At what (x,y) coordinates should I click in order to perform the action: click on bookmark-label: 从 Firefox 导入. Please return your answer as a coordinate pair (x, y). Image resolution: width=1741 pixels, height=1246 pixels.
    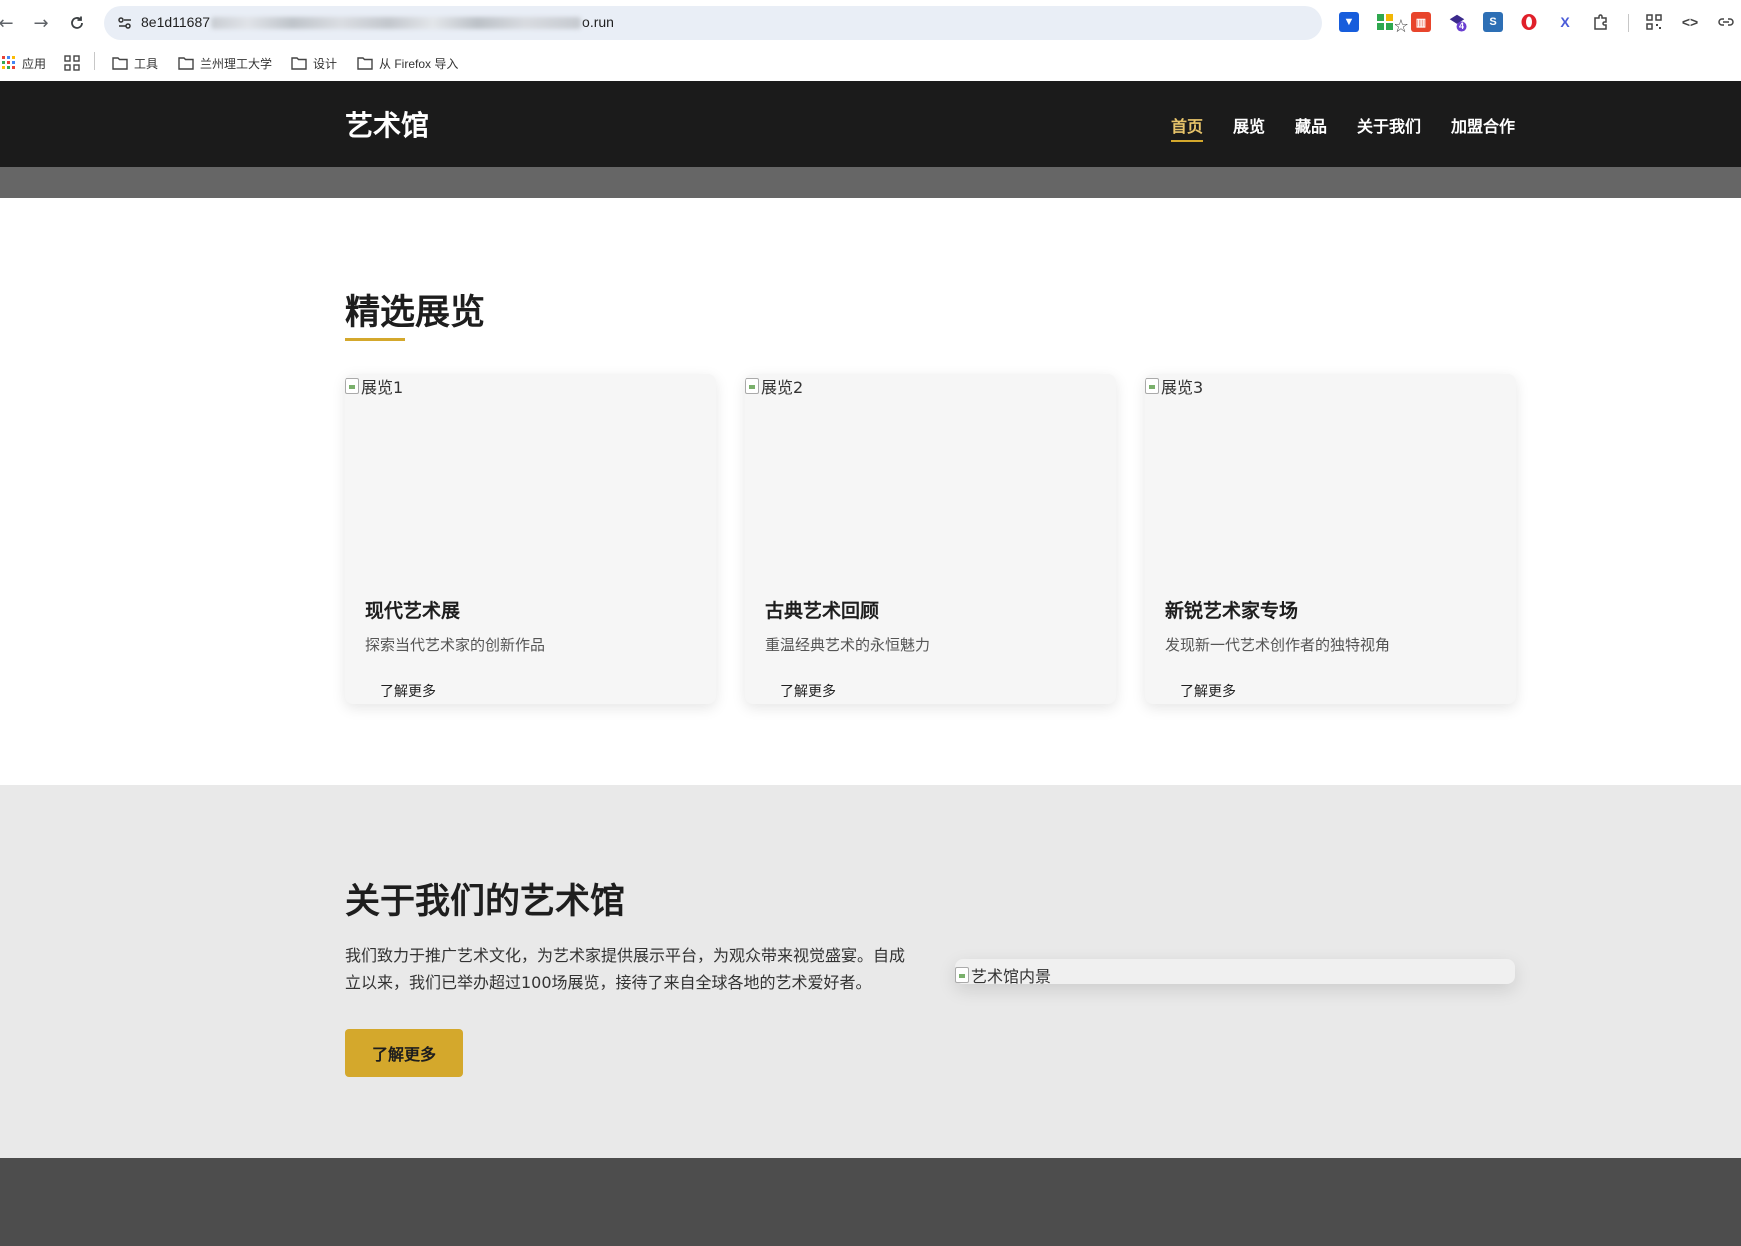
    Looking at the image, I should click on (419, 63).